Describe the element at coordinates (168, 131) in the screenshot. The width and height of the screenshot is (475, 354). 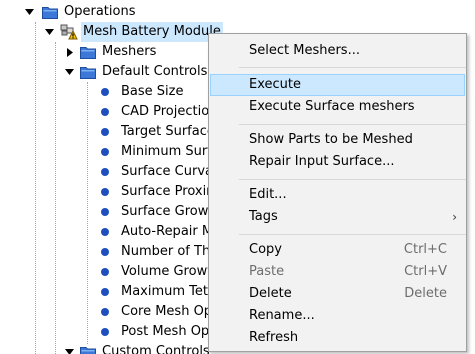
I see `tree-node-label: Target Surface` at that location.